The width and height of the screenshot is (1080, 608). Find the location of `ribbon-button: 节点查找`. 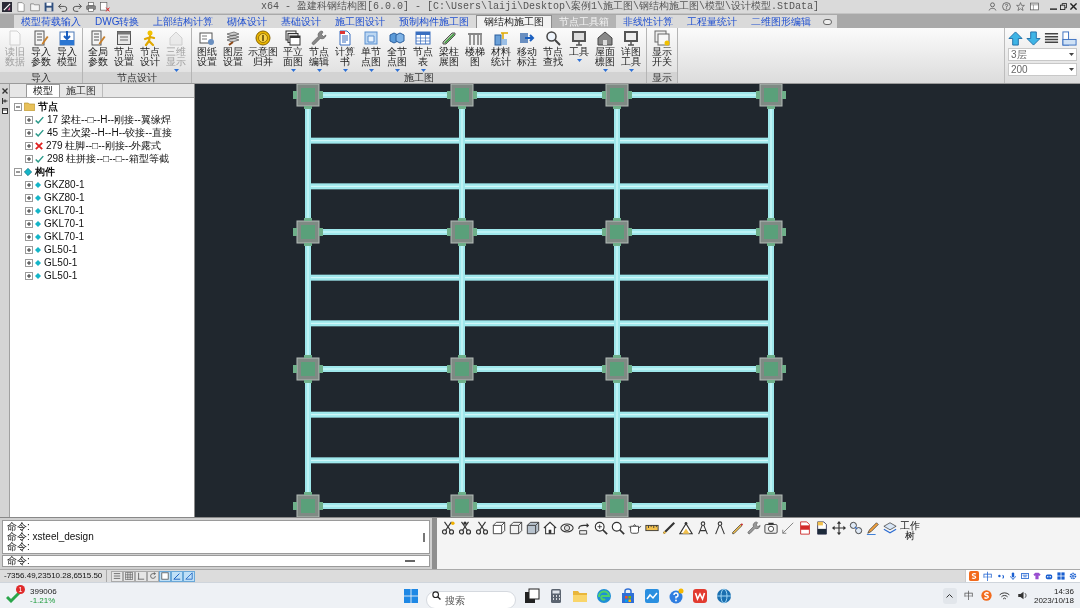

ribbon-button: 节点查找 is located at coordinates (553, 48).